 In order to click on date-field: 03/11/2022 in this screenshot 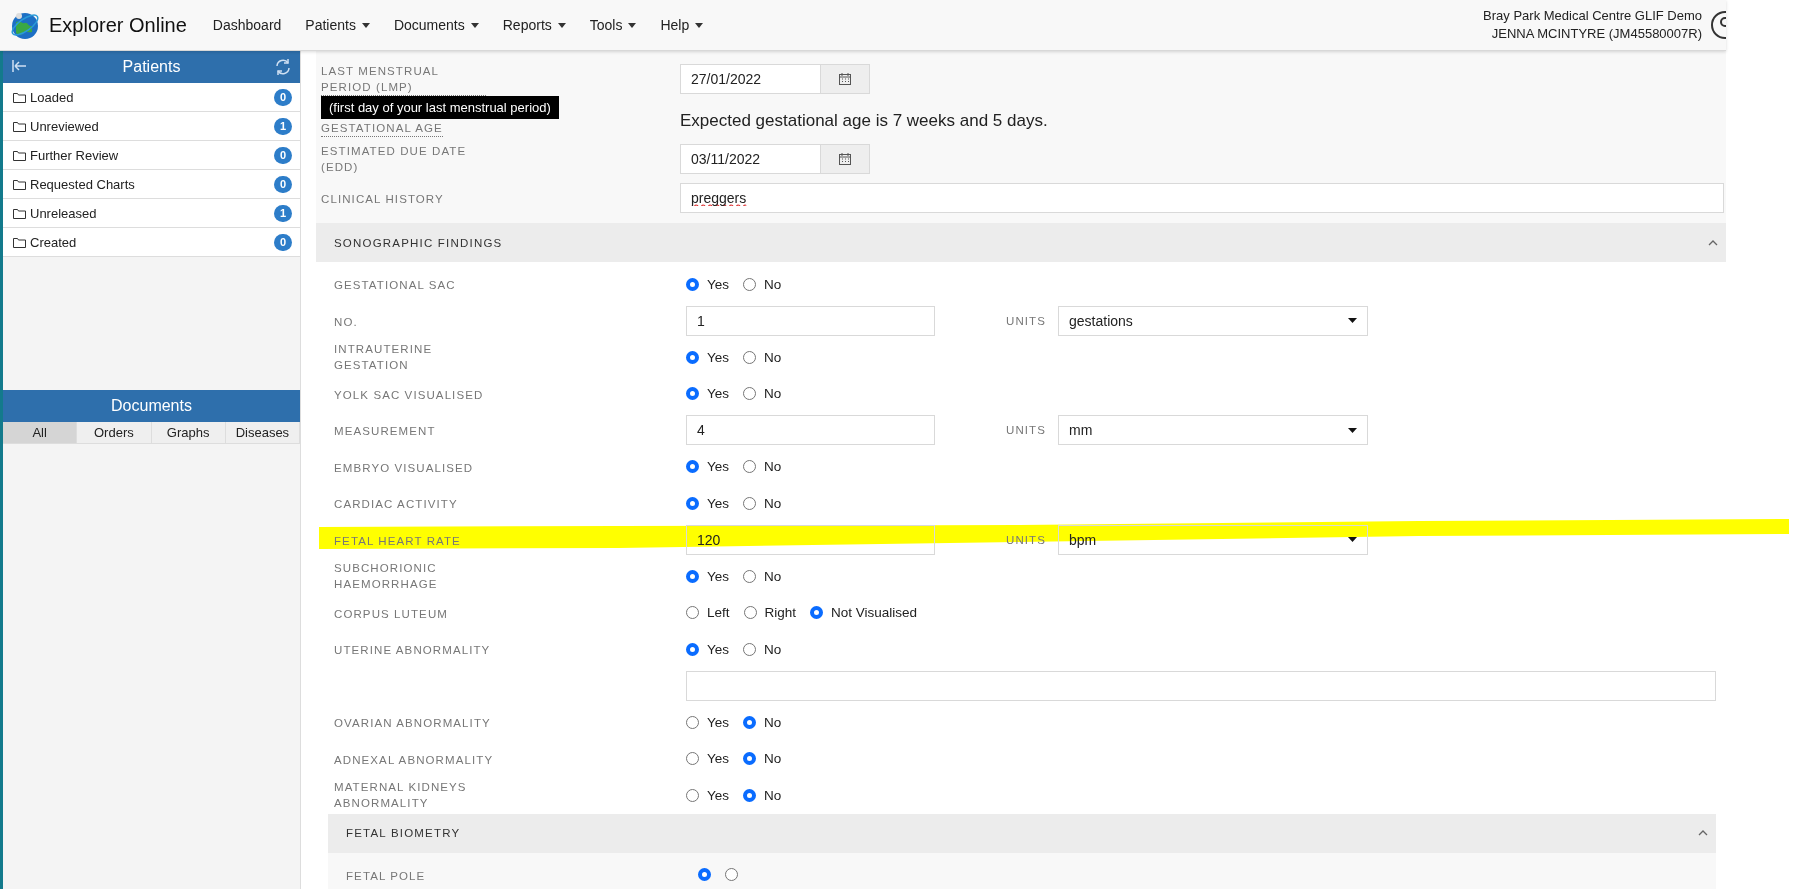, I will do `click(750, 159)`.